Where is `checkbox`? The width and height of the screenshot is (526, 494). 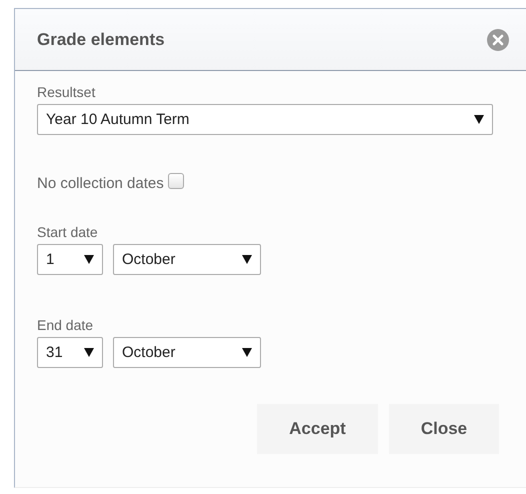
checkbox is located at coordinates (176, 180).